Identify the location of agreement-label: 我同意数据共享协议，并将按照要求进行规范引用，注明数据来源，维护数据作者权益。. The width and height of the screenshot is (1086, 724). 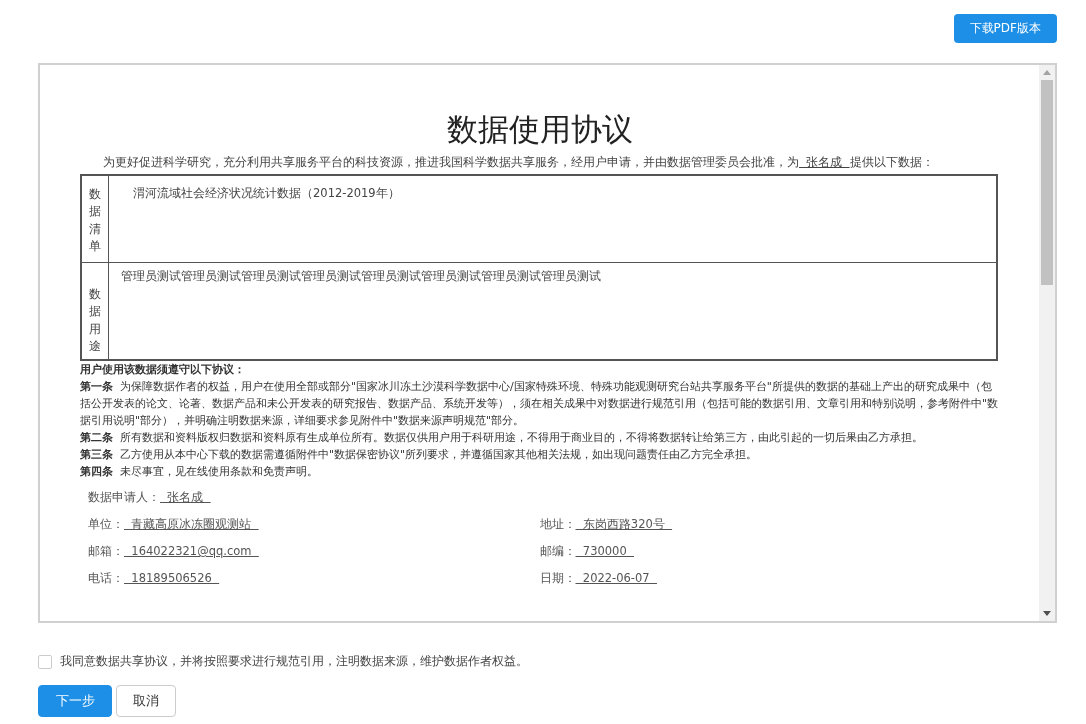
(294, 661).